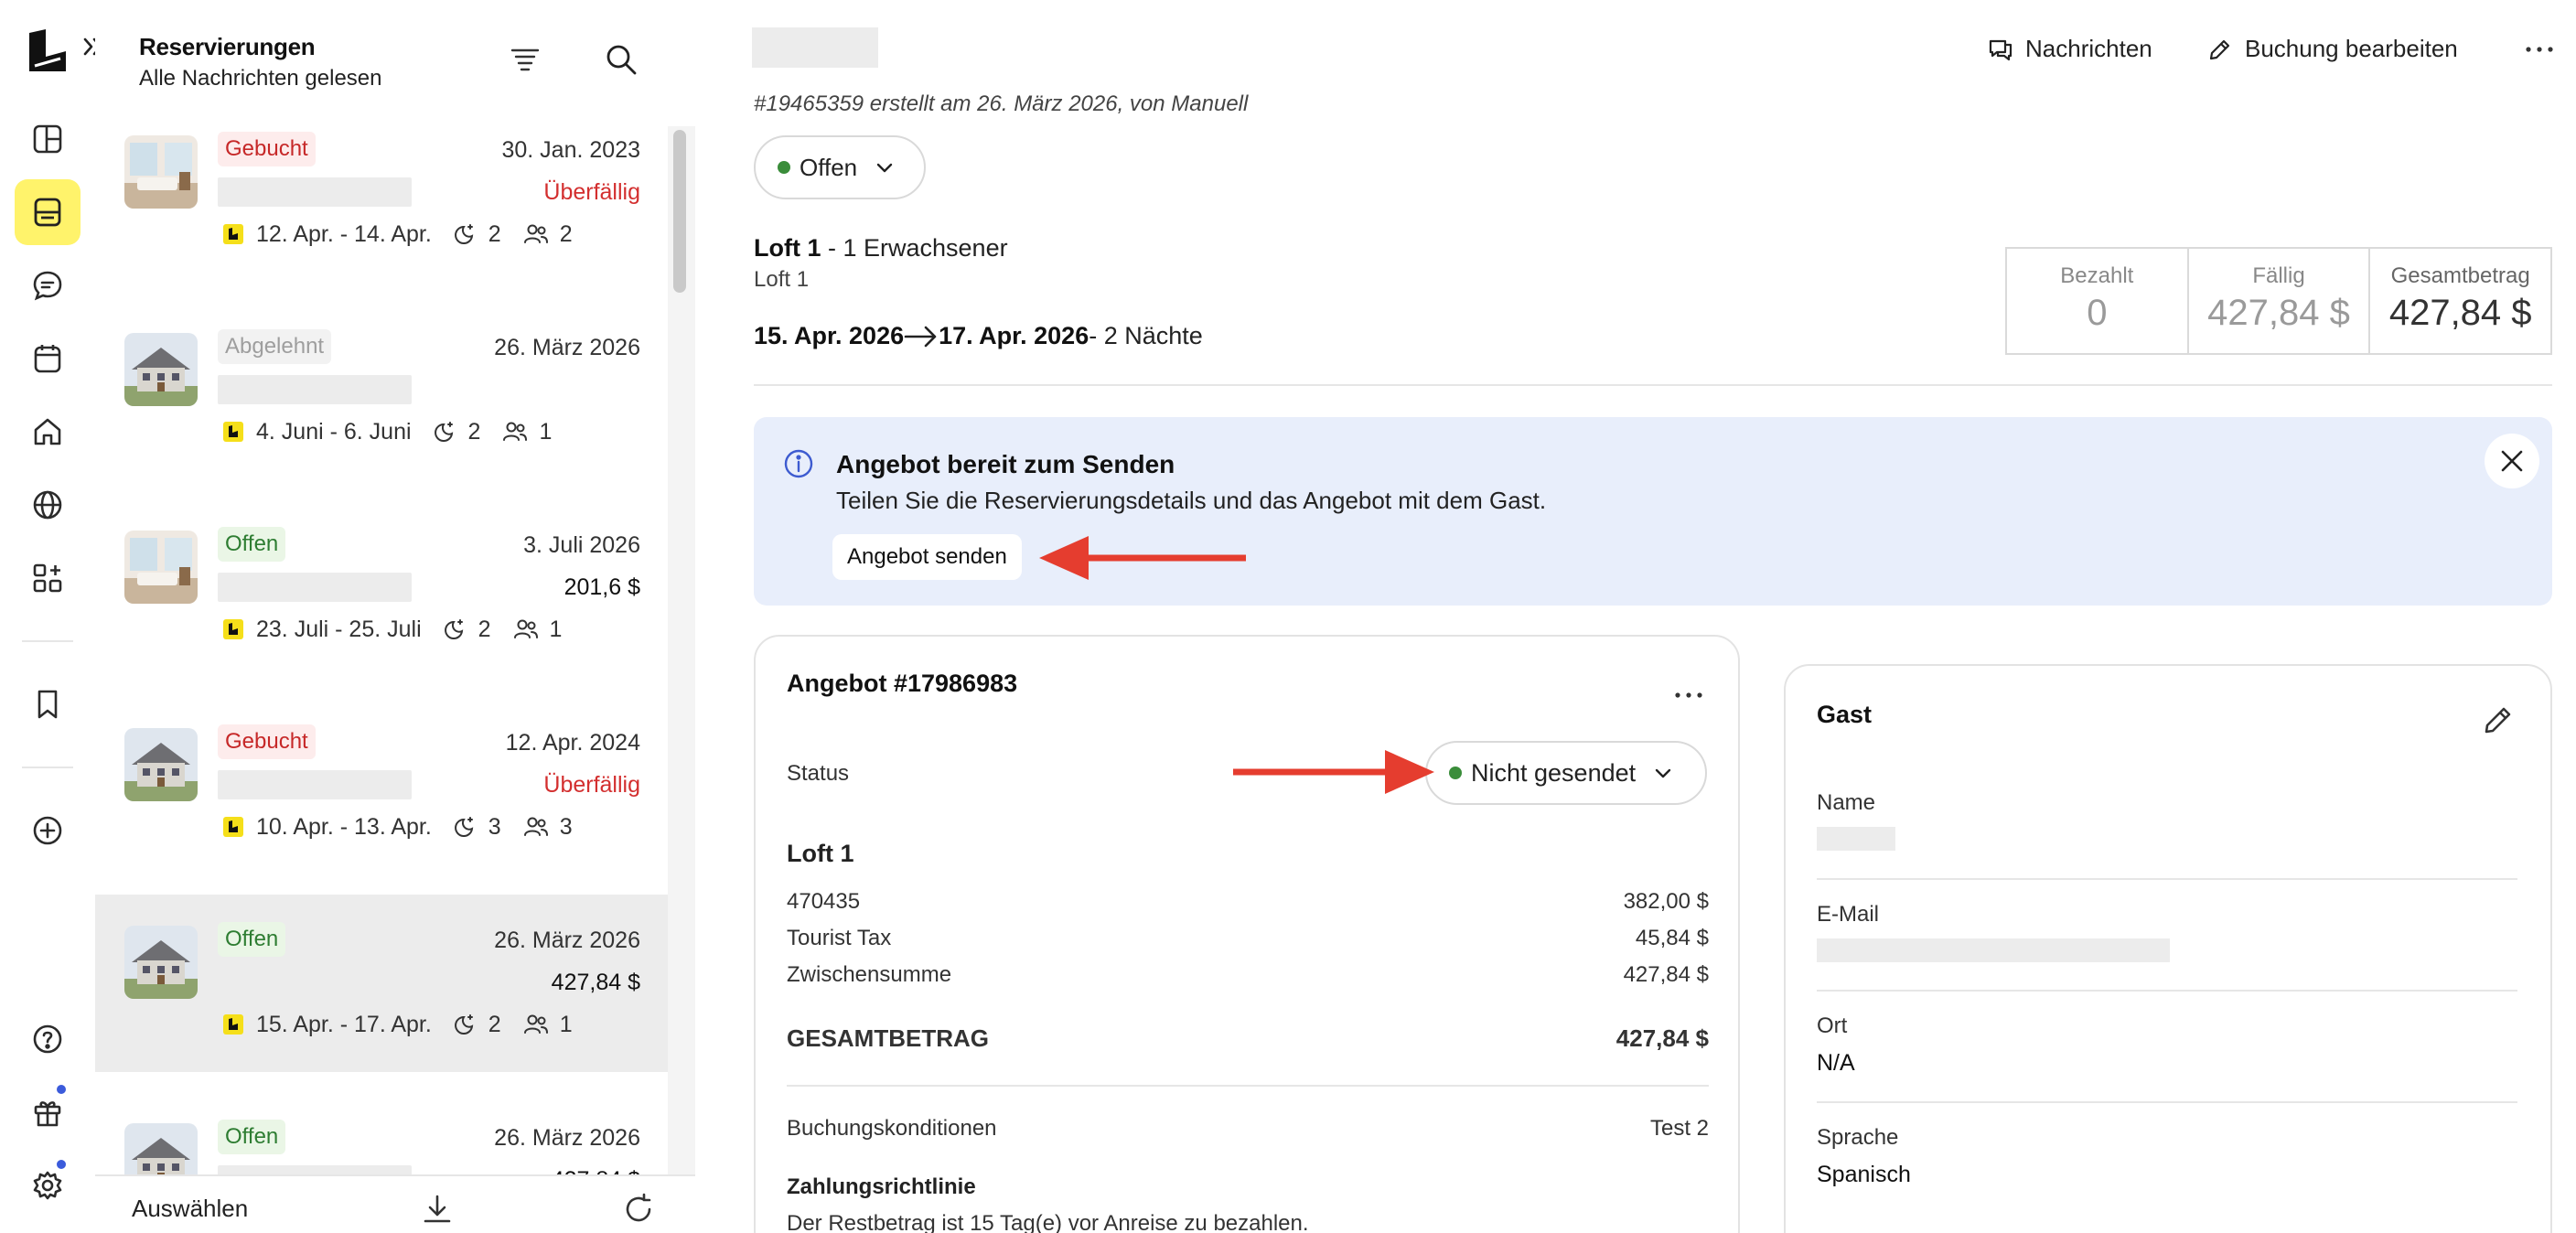 Image resolution: width=2576 pixels, height=1233 pixels. What do you see at coordinates (788, 248) in the screenshot?
I see `unit-name: Loft 1` at bounding box center [788, 248].